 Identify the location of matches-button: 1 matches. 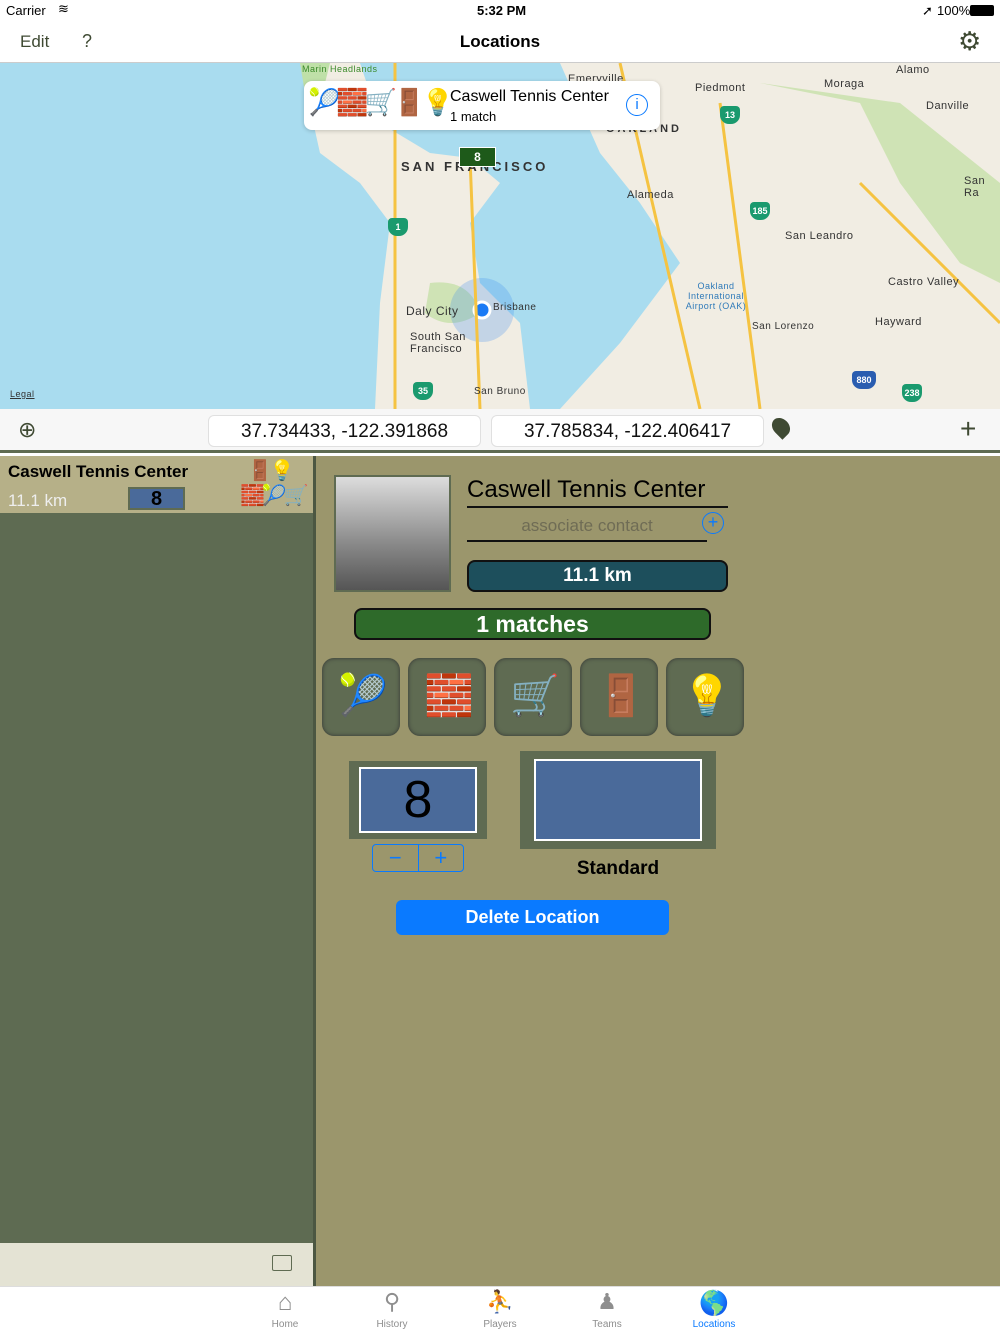
(532, 624).